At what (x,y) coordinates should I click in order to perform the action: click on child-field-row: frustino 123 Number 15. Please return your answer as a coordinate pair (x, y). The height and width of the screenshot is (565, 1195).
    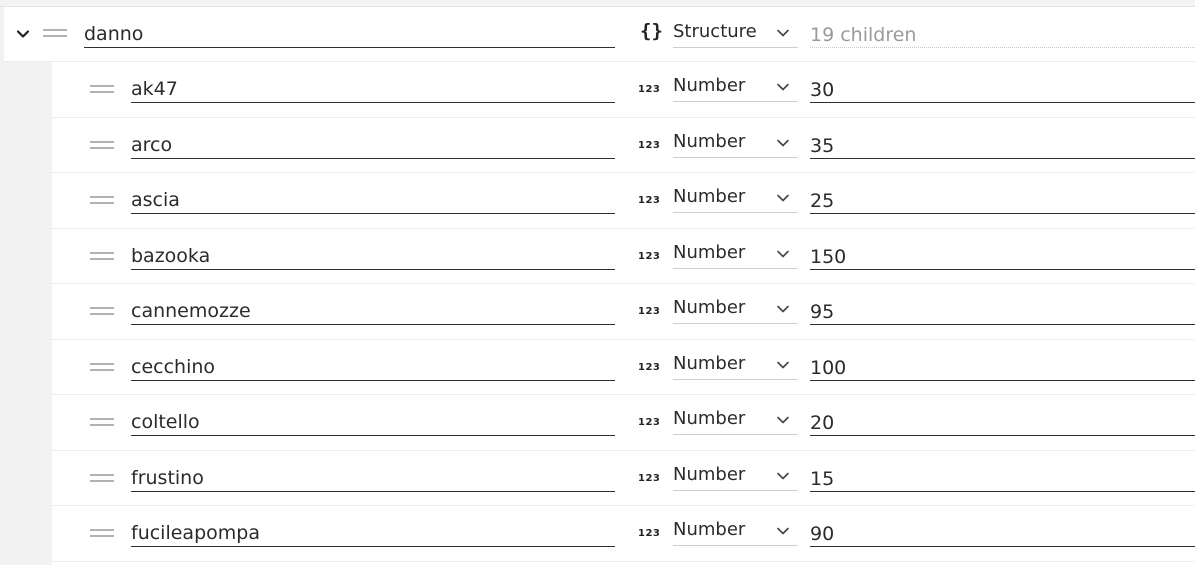
    Looking at the image, I should click on (623, 478).